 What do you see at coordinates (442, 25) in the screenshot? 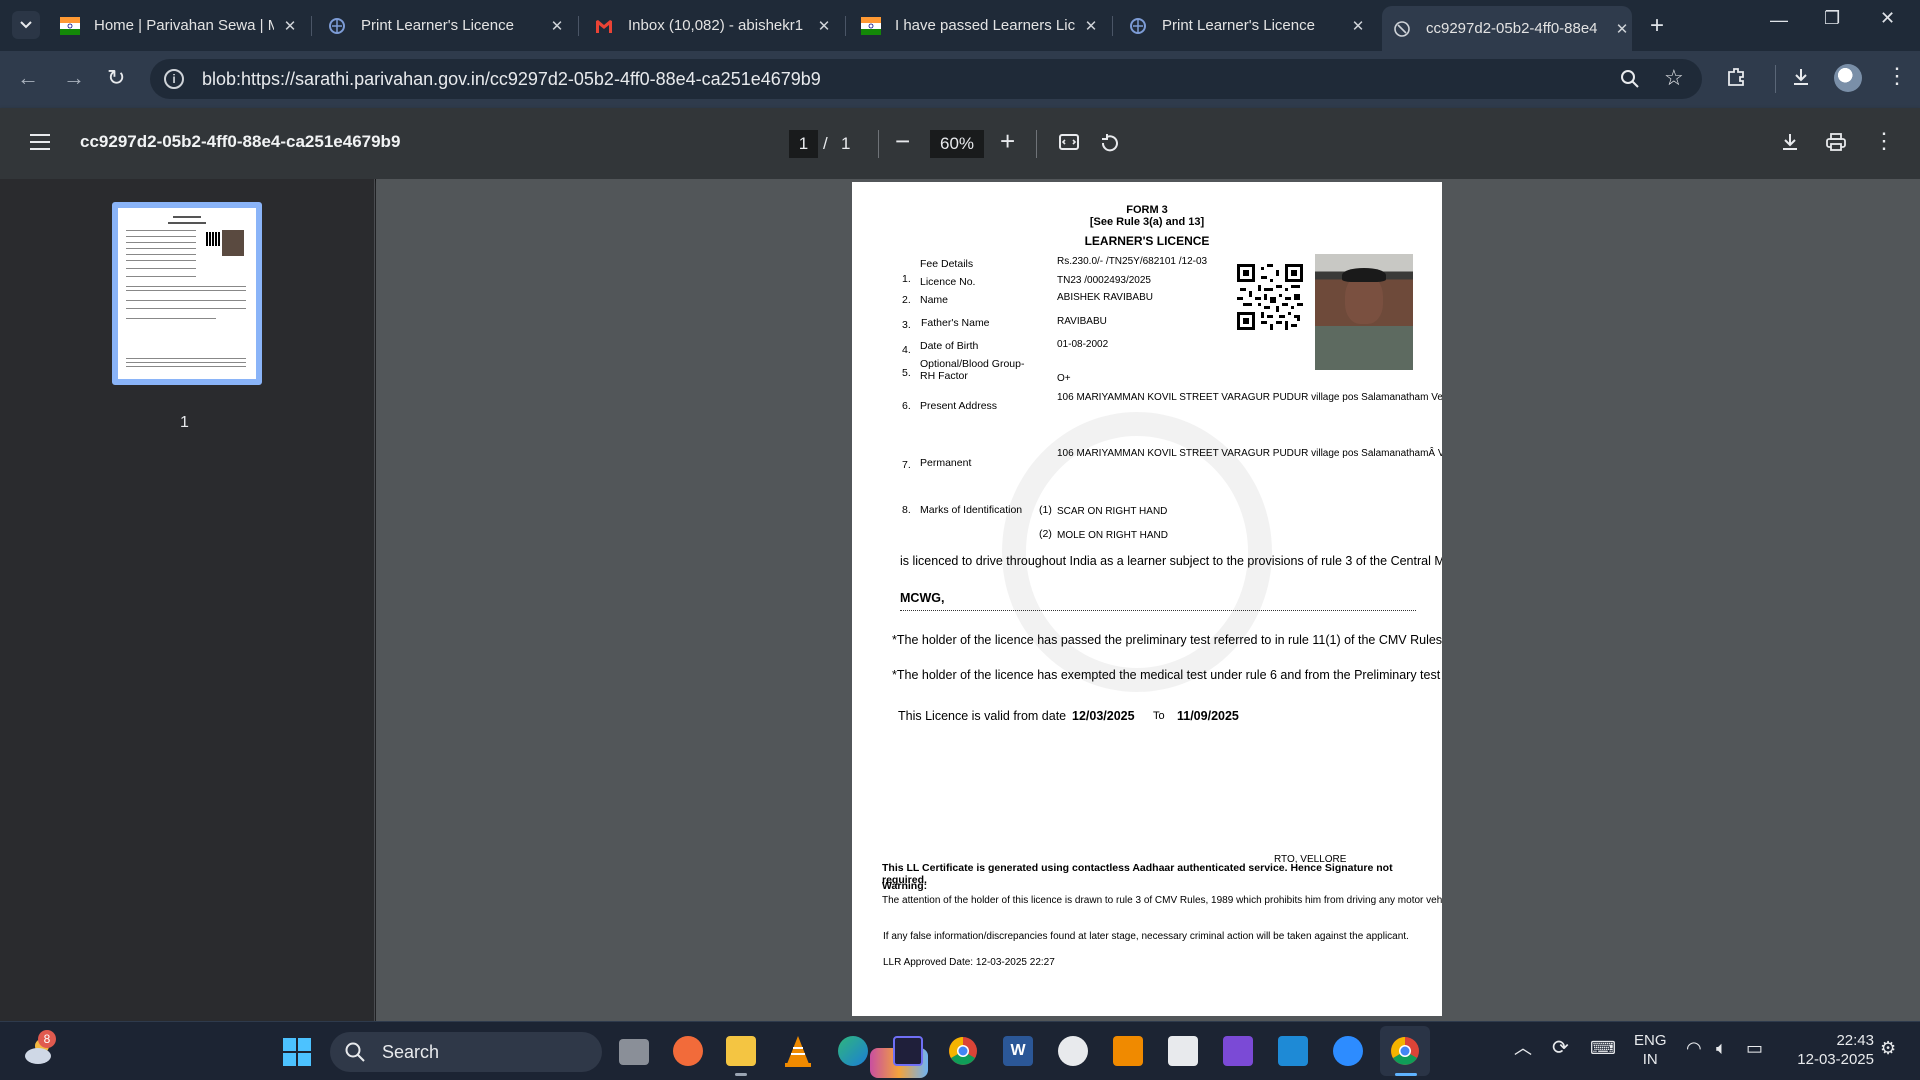
I see `tab-print-licence-1: Print Learner's Licence ✕` at bounding box center [442, 25].